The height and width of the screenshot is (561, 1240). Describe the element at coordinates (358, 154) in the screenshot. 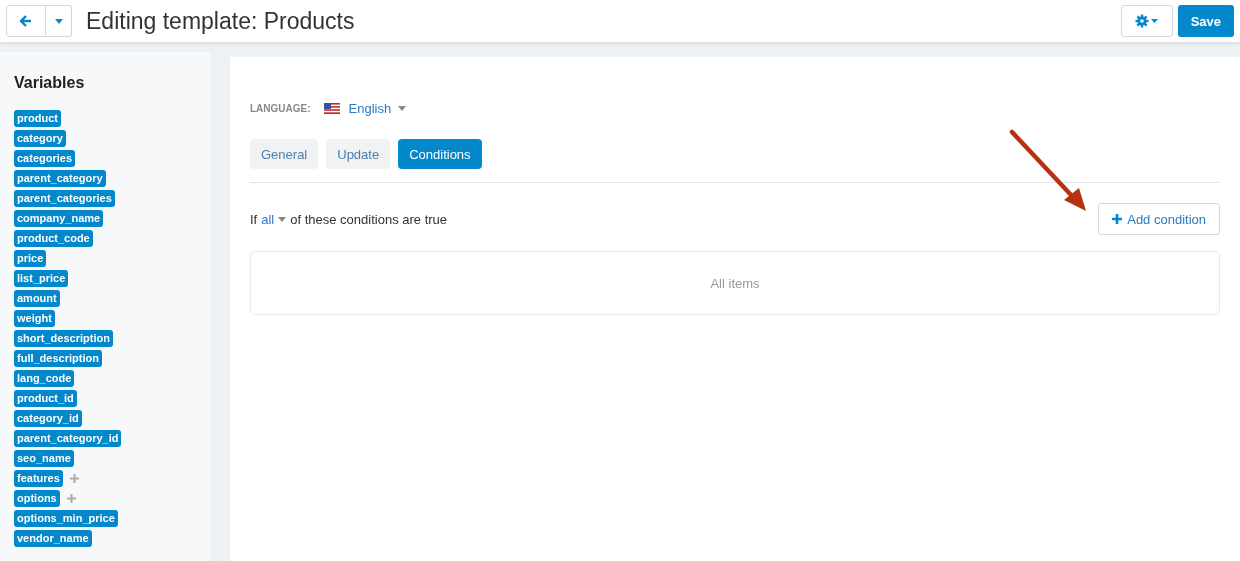

I see `tab: Update` at that location.